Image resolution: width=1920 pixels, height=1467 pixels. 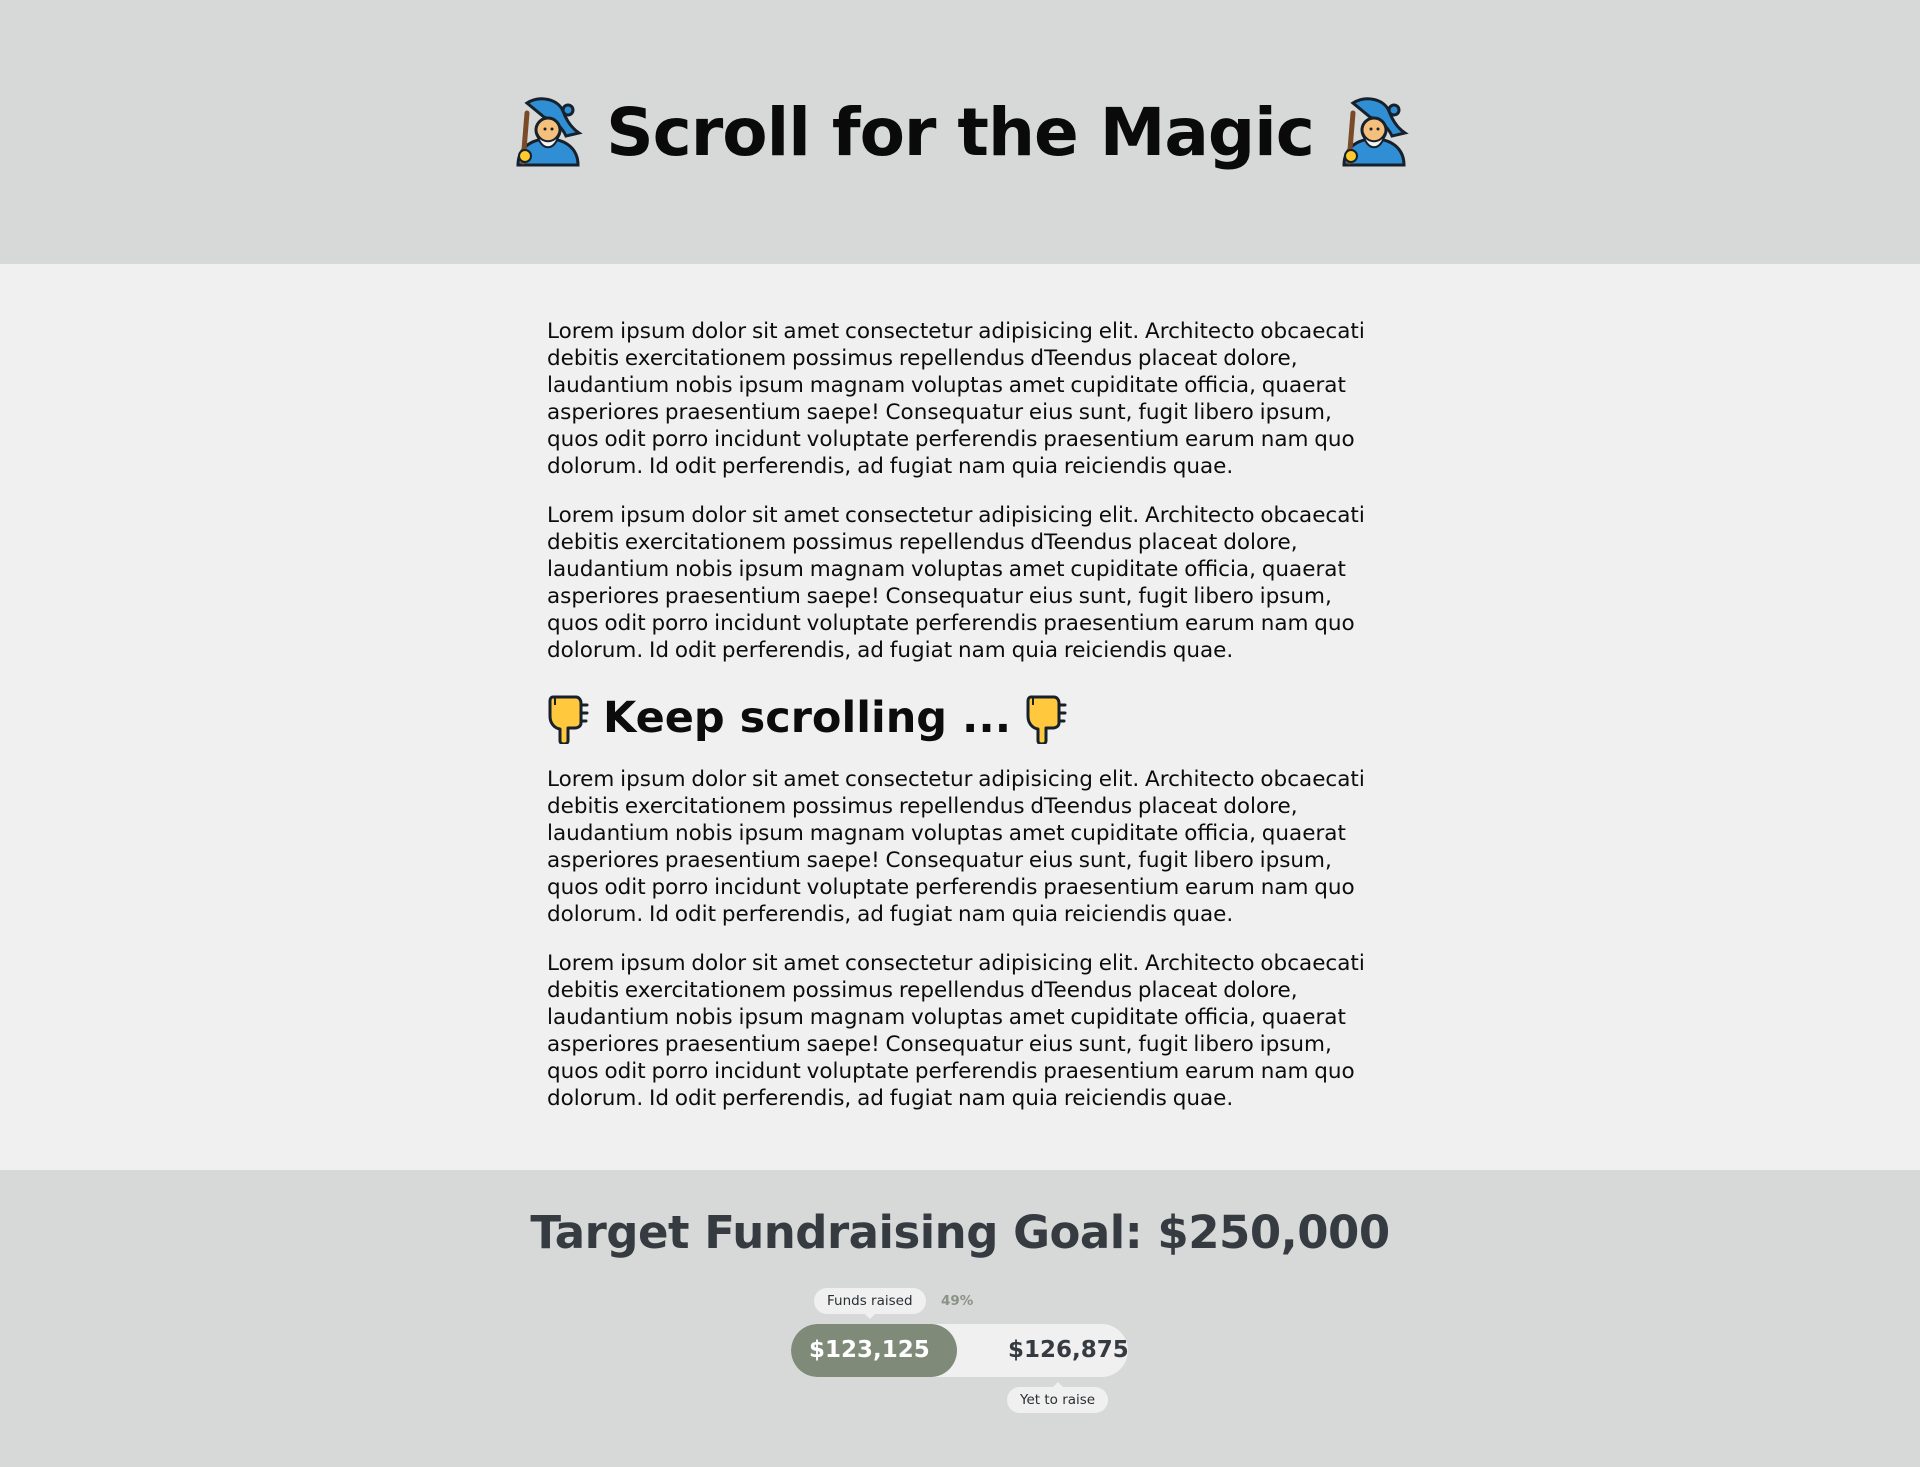 I want to click on progress-percentage: 49%, so click(x=957, y=1301).